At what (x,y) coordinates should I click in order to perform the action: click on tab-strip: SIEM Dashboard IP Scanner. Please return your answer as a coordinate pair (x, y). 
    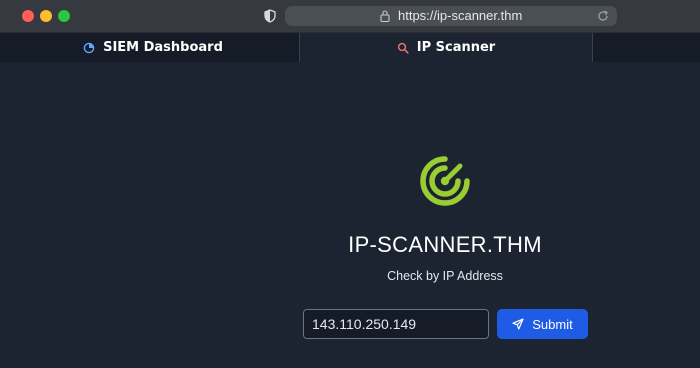
    Looking at the image, I should click on (350, 47).